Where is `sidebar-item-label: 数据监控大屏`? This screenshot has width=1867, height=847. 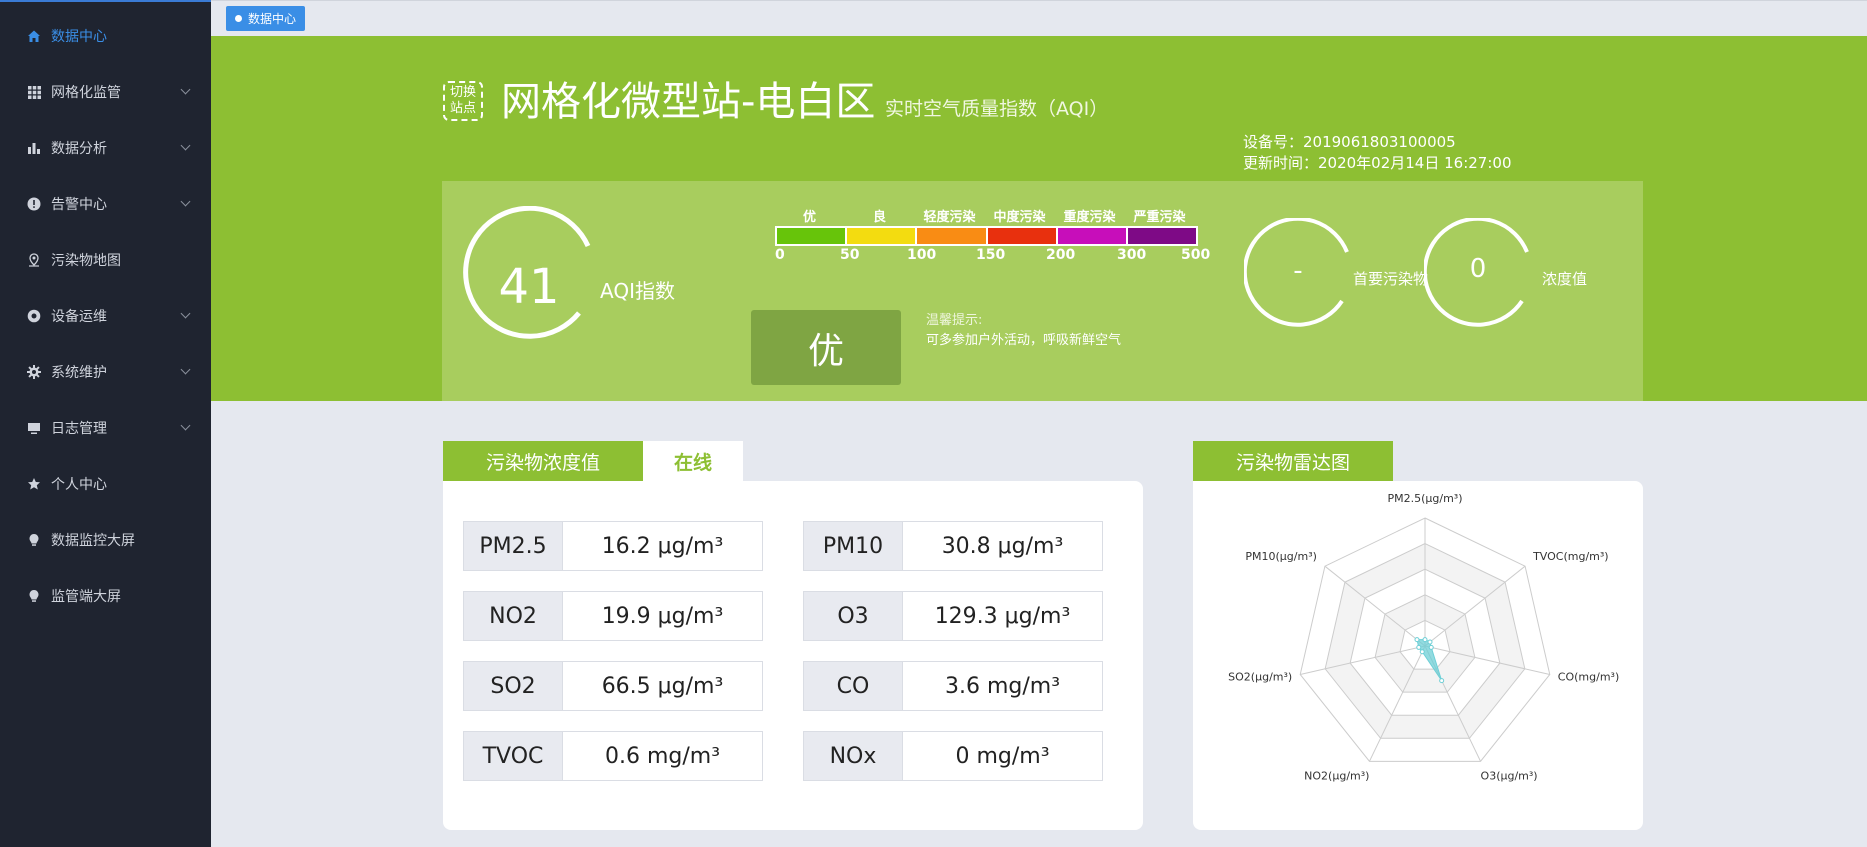
sidebar-item-label: 数据监控大屏 is located at coordinates (93, 541).